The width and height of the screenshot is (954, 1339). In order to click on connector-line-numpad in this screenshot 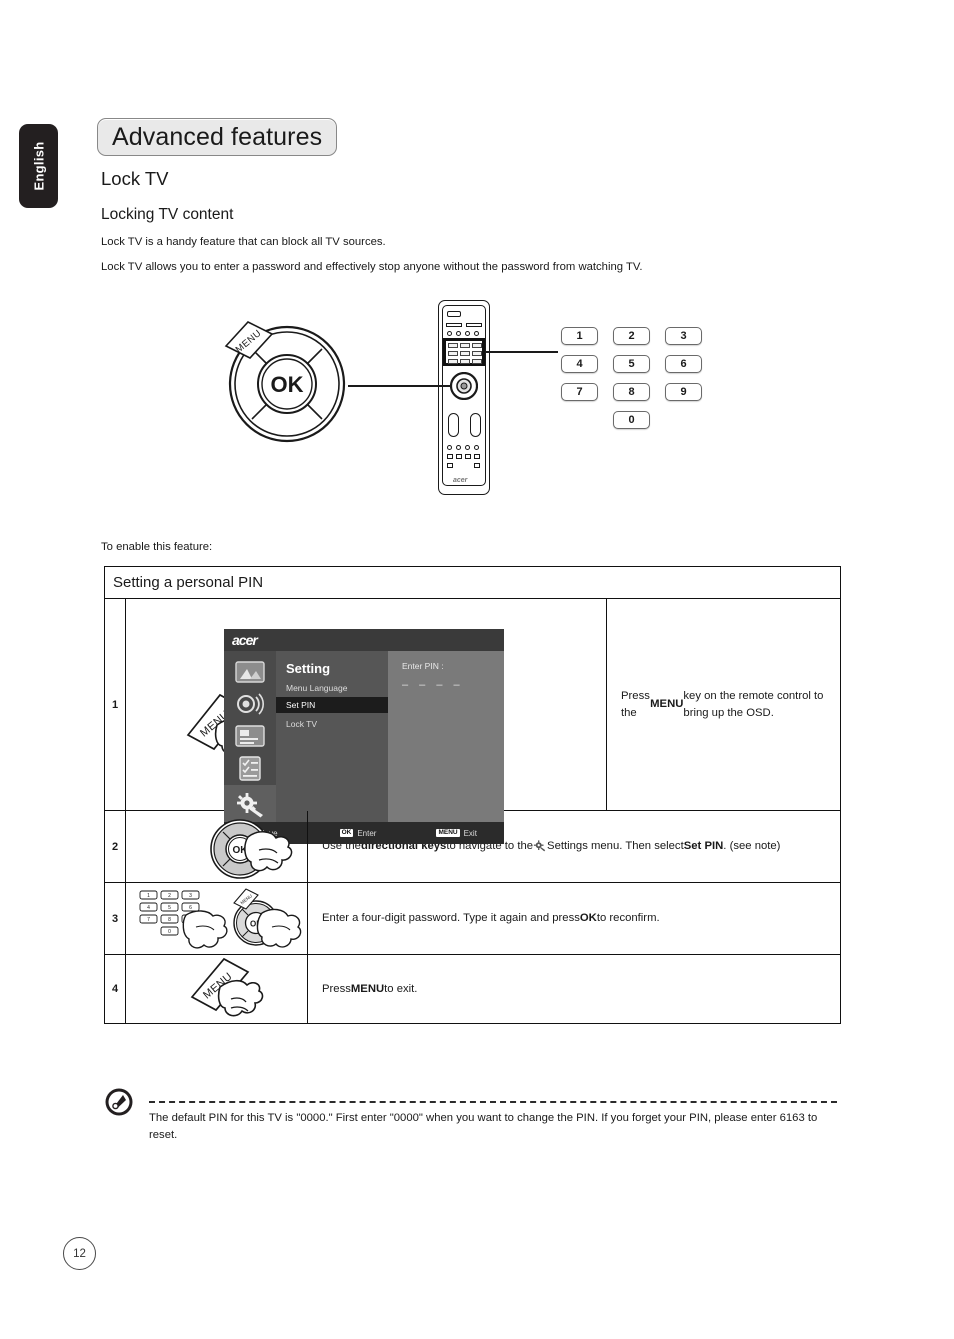, I will do `click(522, 352)`.